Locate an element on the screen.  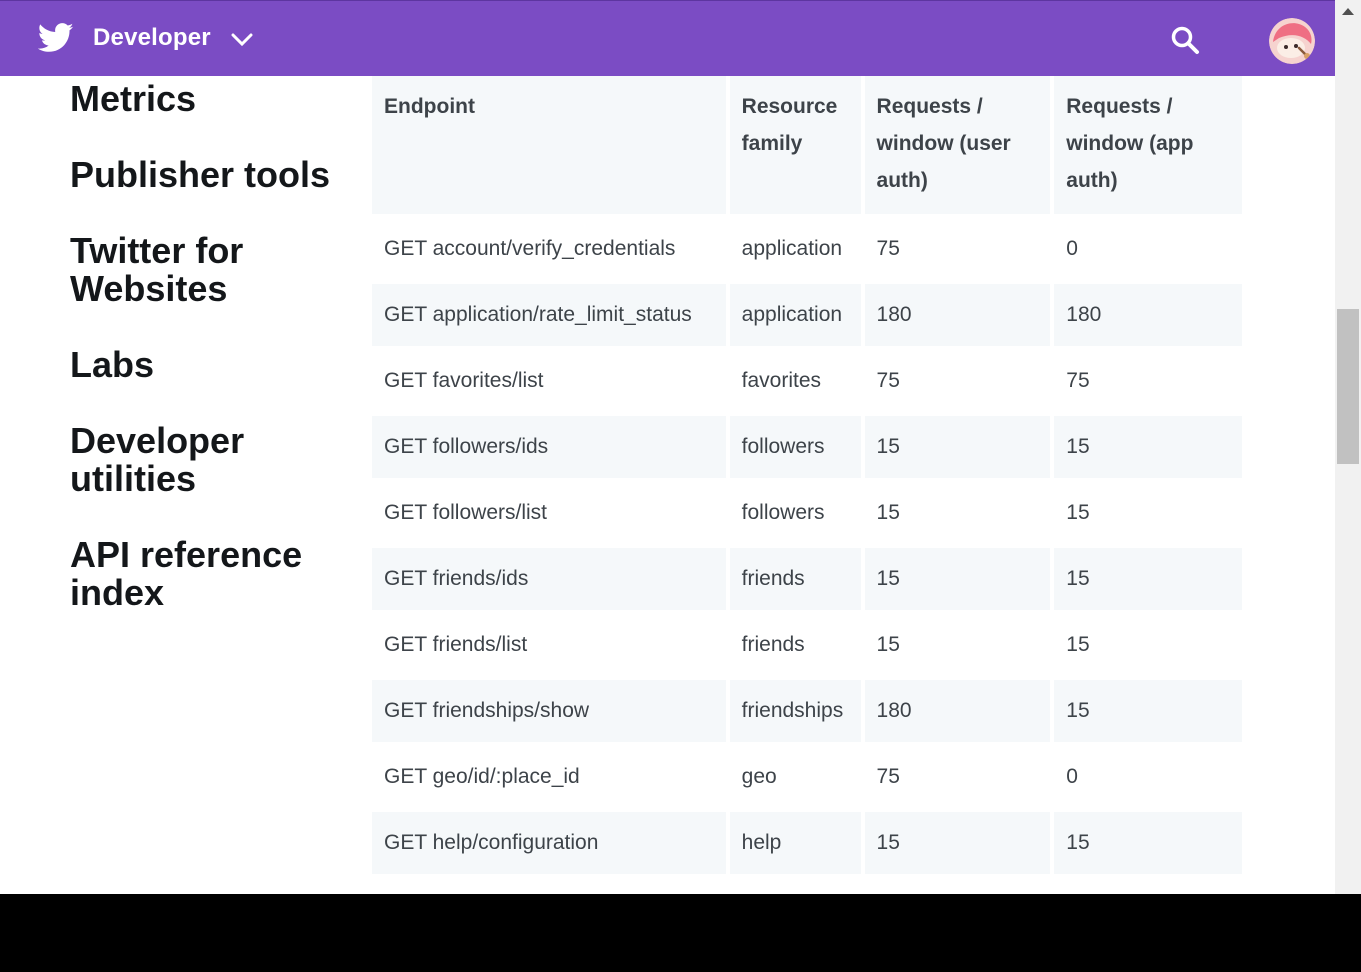
vertical-scrollbar is located at coordinates (1348, 447).